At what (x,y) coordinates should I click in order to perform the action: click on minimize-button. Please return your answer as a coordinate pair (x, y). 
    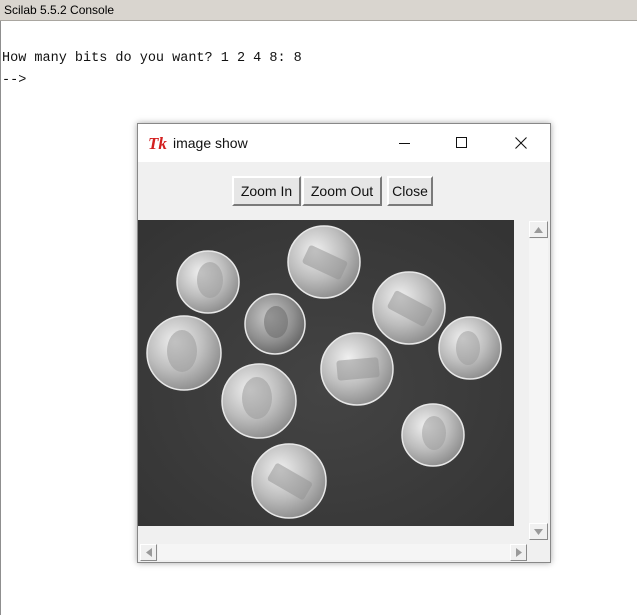
    Looking at the image, I should click on (405, 143).